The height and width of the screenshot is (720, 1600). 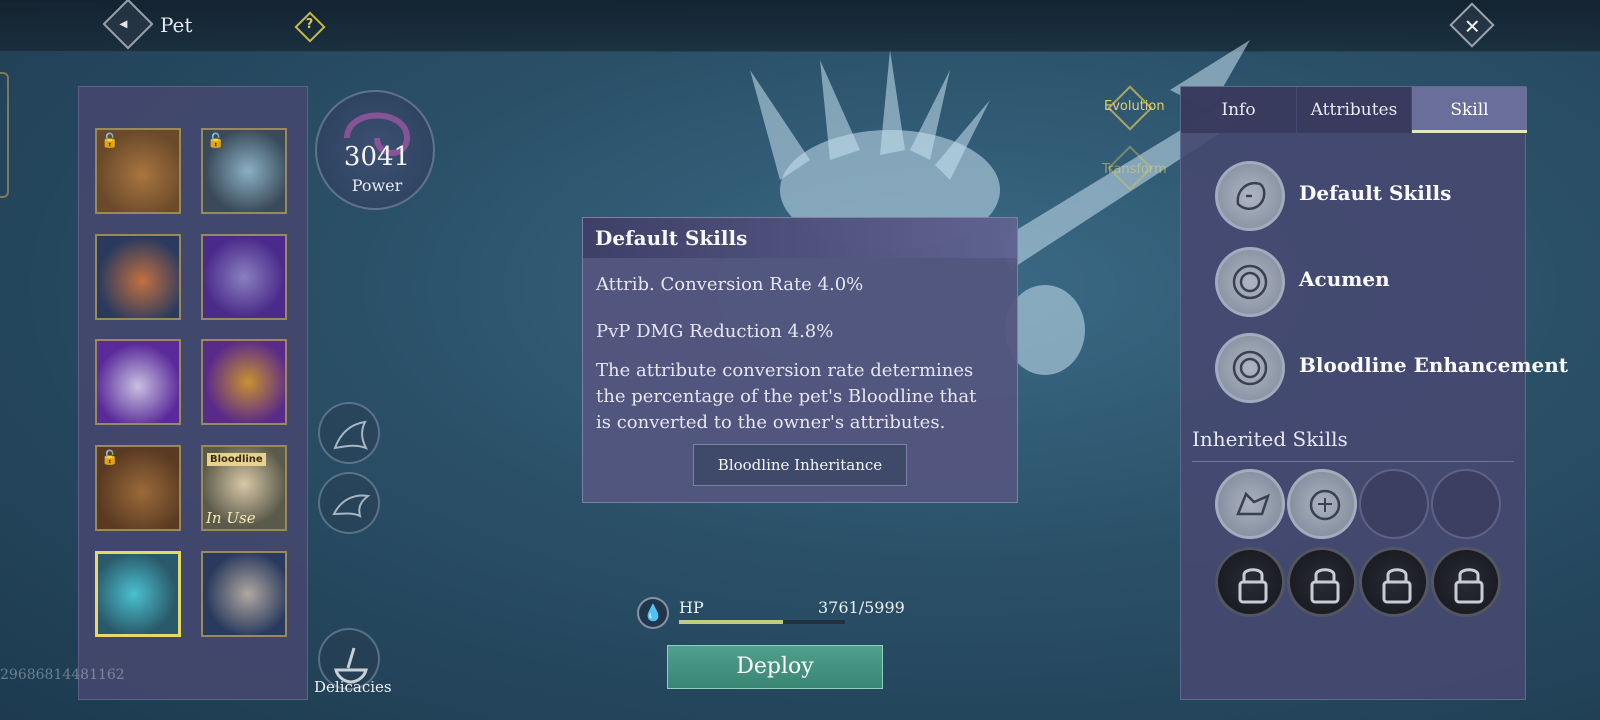 I want to click on back-button: ◂, so click(x=128, y=25).